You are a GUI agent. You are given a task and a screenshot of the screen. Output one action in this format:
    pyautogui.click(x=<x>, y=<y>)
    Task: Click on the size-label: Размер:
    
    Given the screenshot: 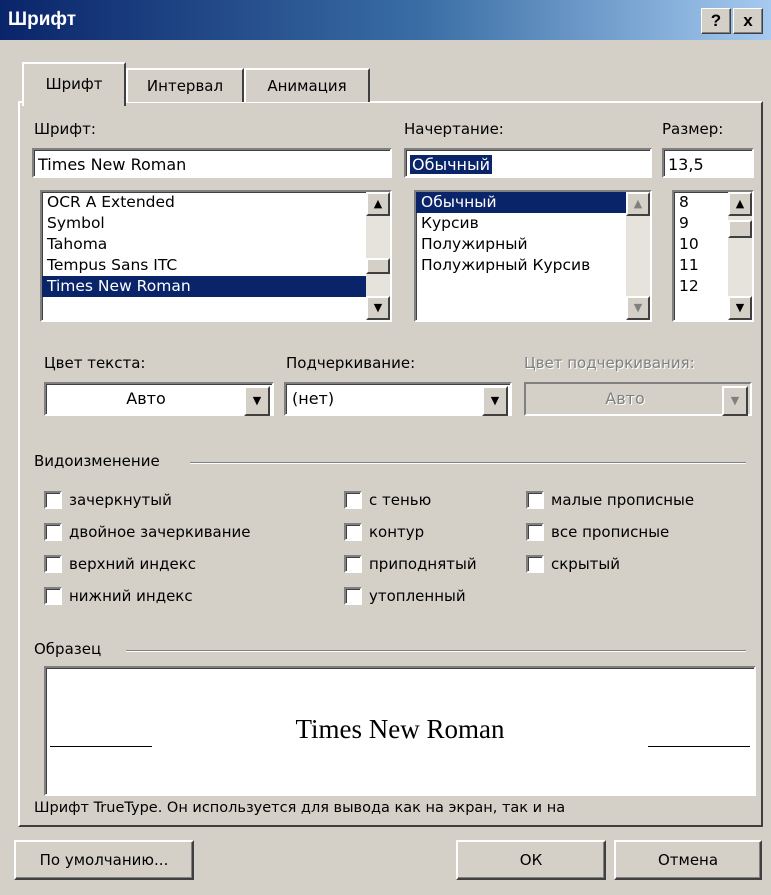 What is the action you would take?
    pyautogui.click(x=693, y=129)
    